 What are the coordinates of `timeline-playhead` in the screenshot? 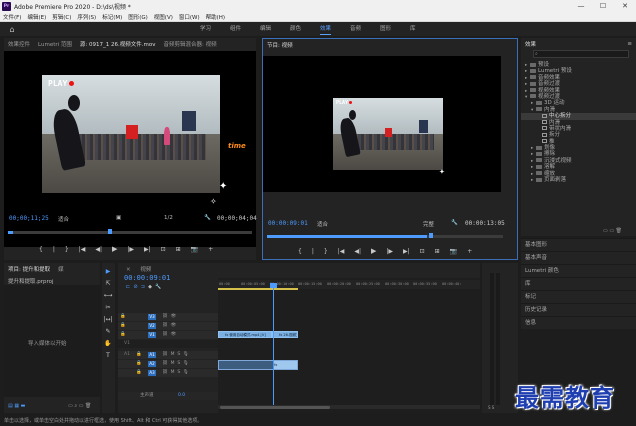 It's located at (273, 345).